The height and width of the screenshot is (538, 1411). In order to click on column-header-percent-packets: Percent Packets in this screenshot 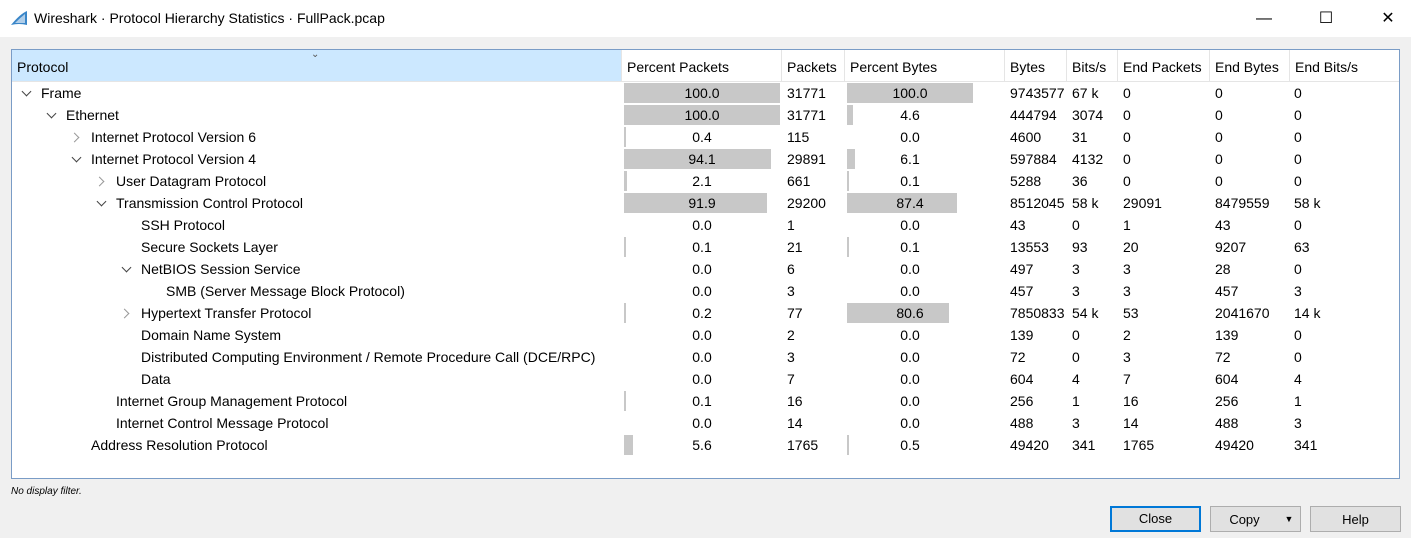, I will do `click(702, 65)`.